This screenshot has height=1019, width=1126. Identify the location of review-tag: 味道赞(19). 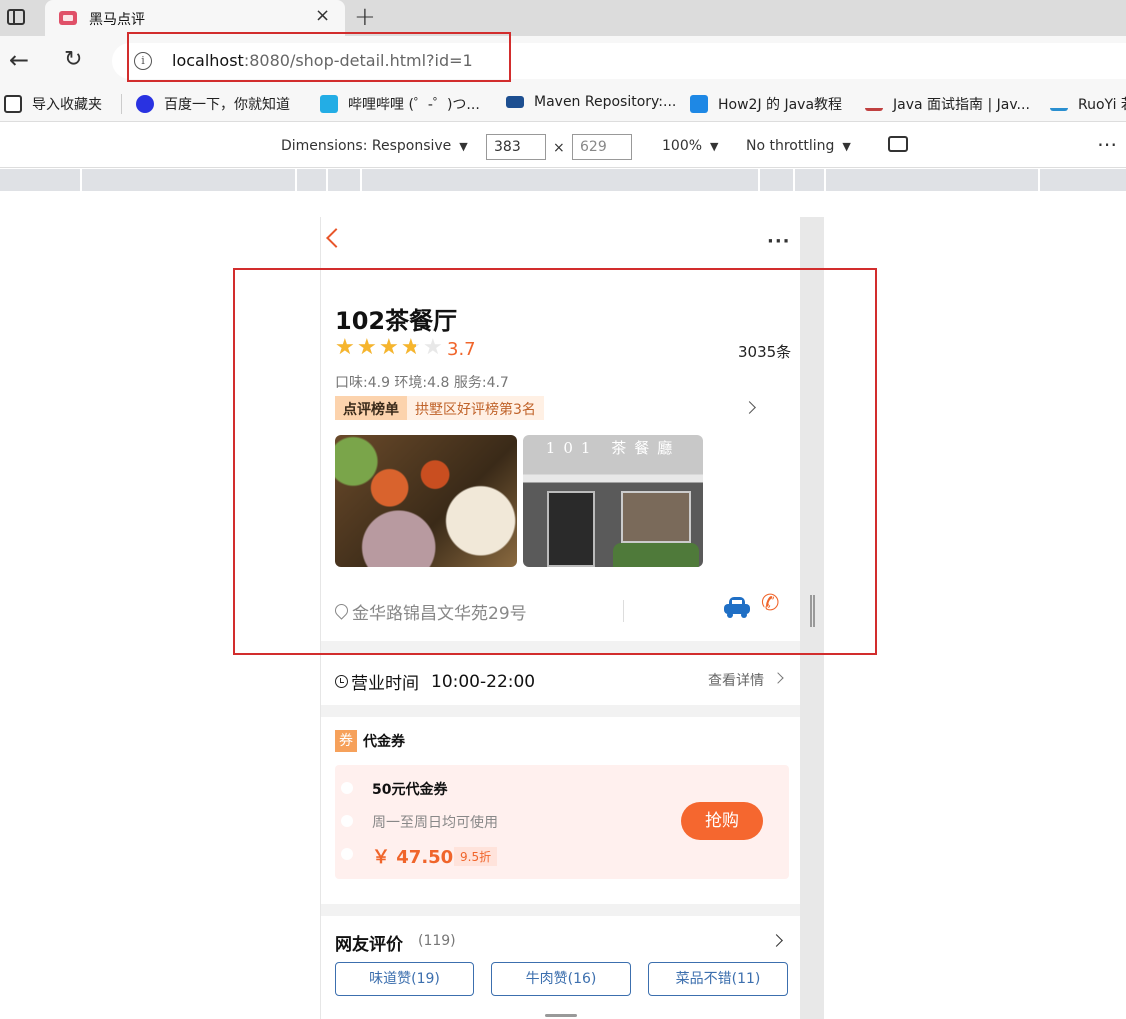
(404, 979).